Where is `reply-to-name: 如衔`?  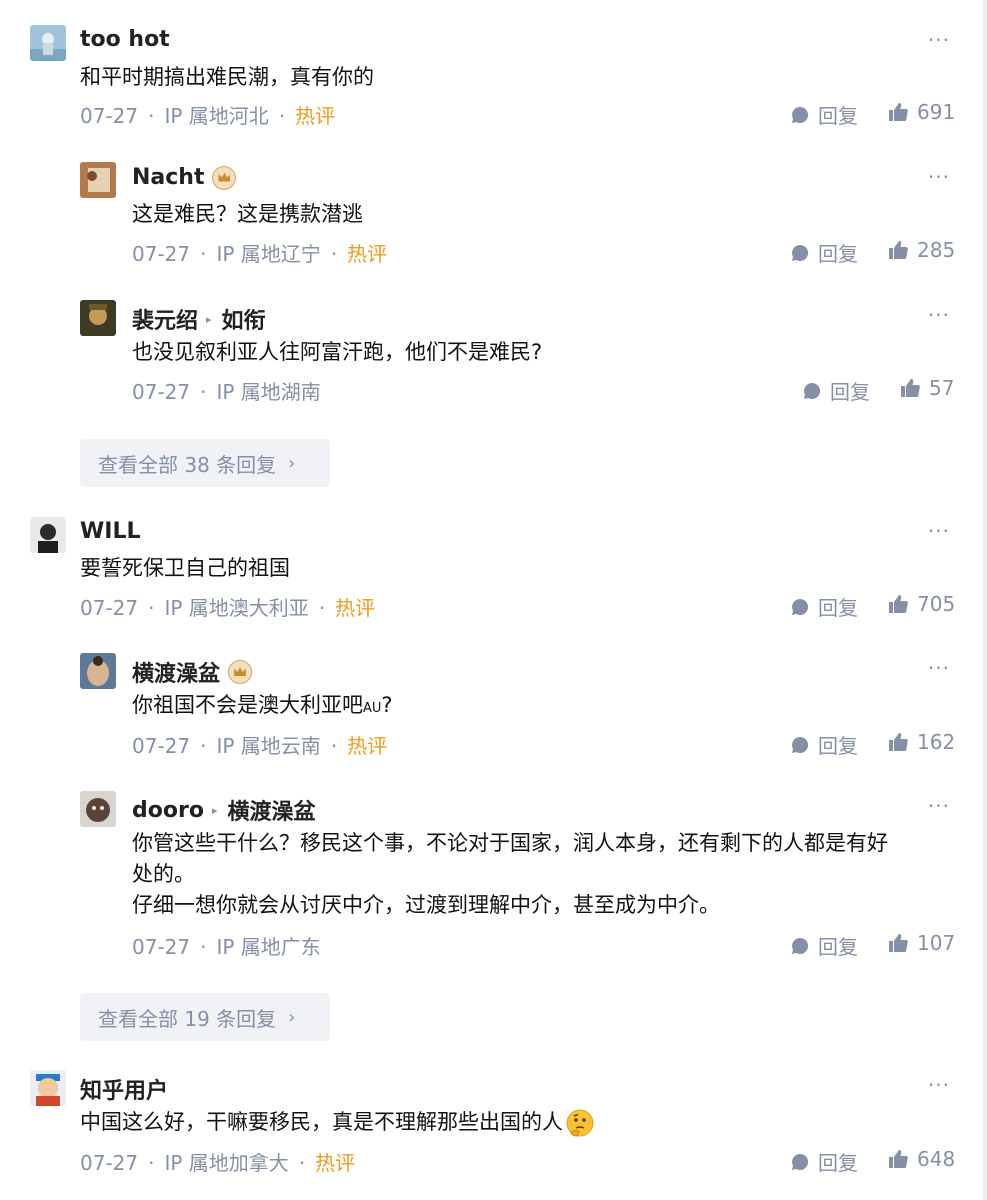 reply-to-name: 如衔 is located at coordinates (244, 319).